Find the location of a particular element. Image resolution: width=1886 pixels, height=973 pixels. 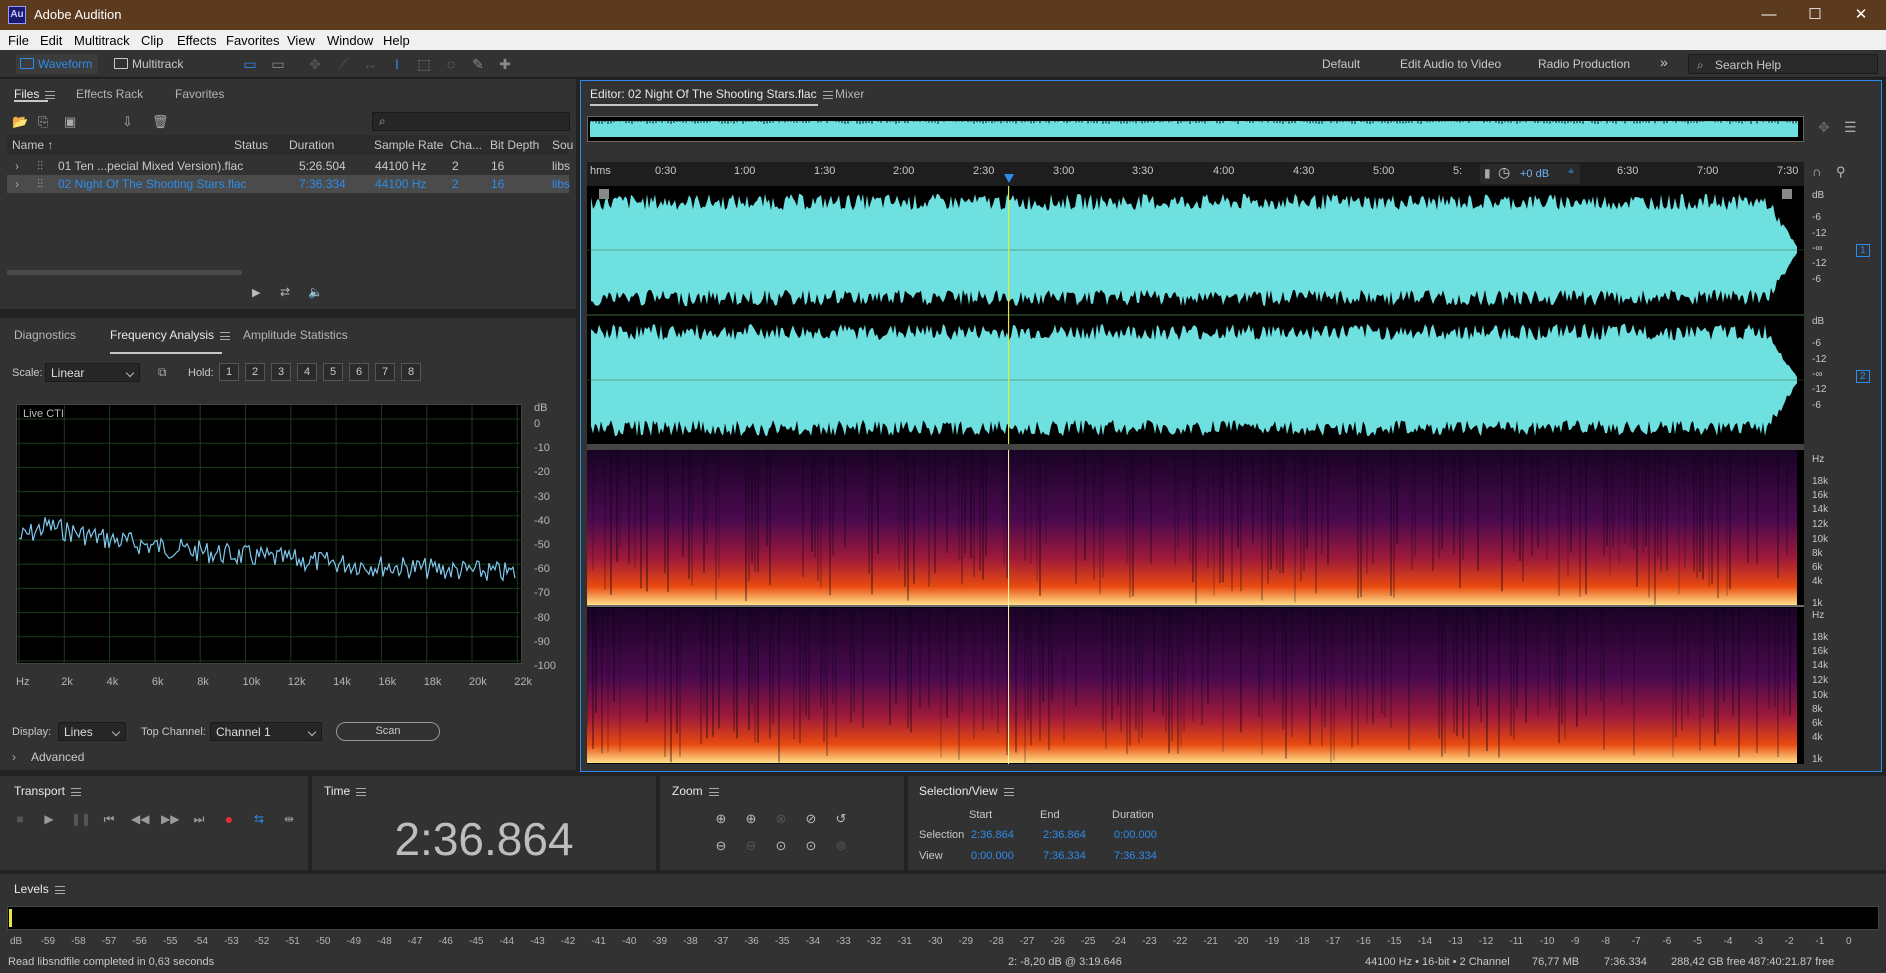

spectral-pitch-icon: ▭ is located at coordinates (278, 64).